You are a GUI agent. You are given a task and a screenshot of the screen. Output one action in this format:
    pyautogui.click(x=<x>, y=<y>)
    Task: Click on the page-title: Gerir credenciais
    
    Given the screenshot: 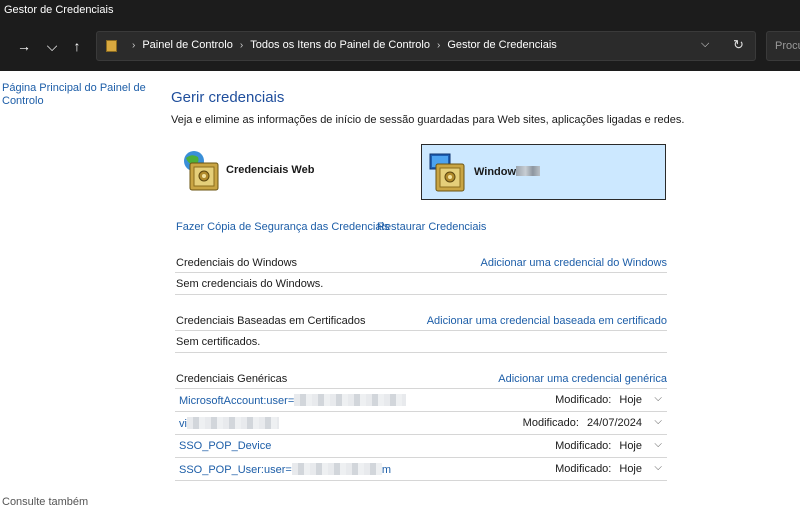 What is the action you would take?
    pyautogui.click(x=228, y=97)
    